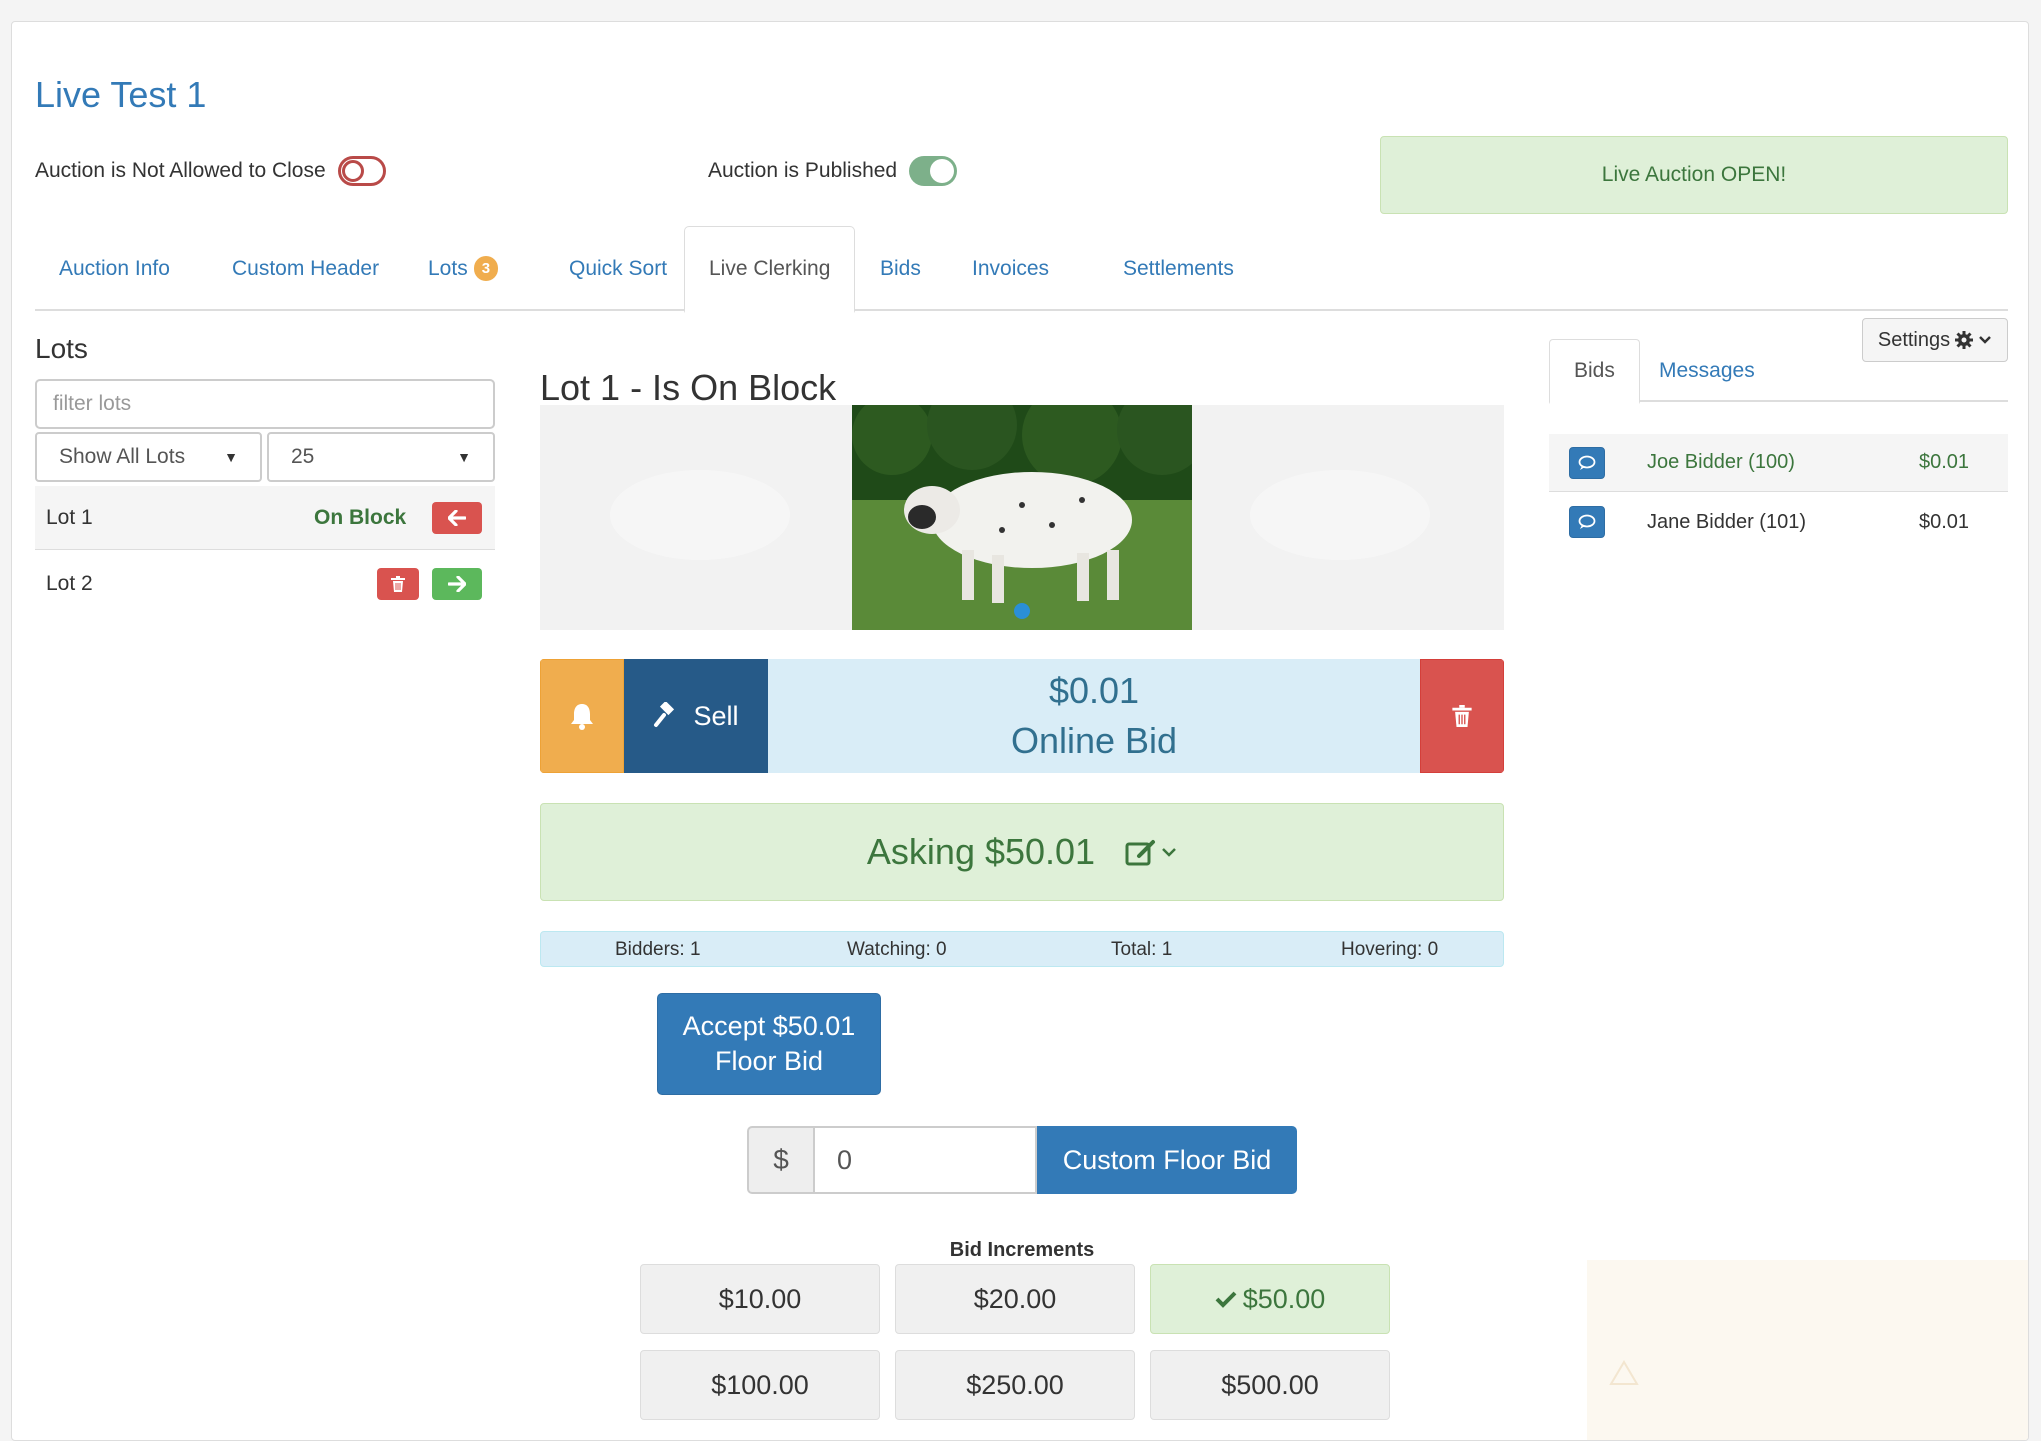 The height and width of the screenshot is (1441, 2041). Describe the element at coordinates (265, 584) in the screenshot. I see `lot-row: Lot 2` at that location.